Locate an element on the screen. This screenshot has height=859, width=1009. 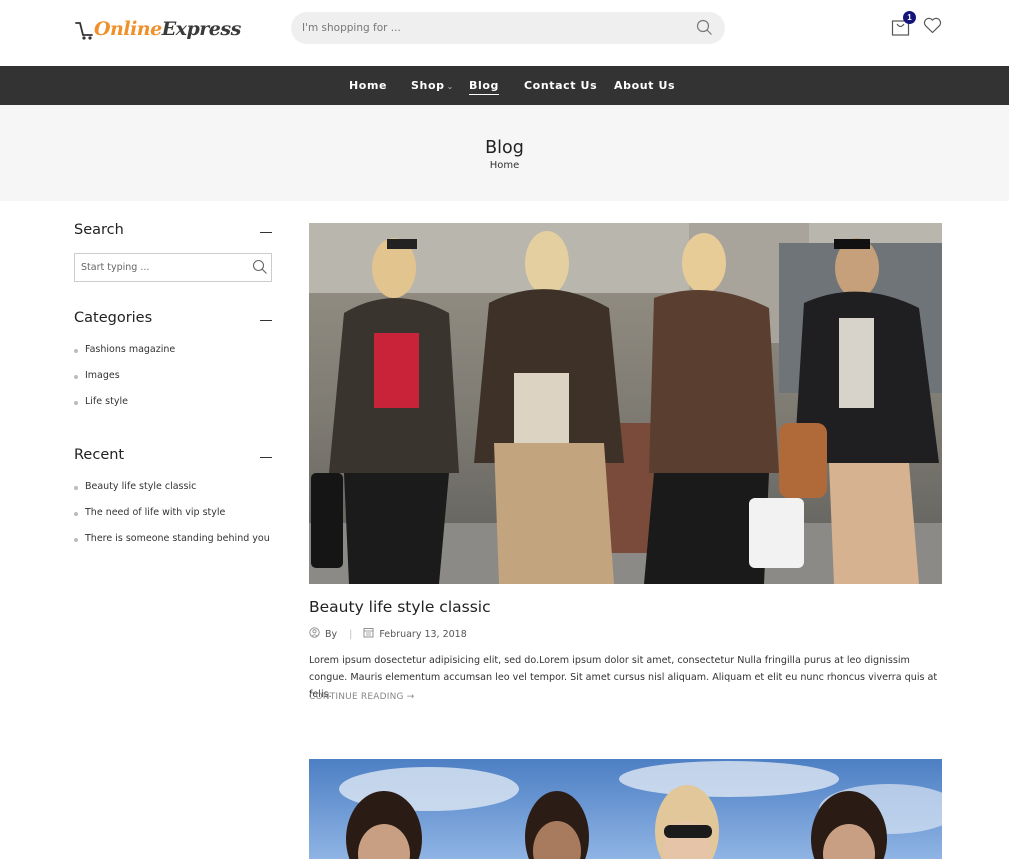
sidebar-search is located at coordinates (173, 267).